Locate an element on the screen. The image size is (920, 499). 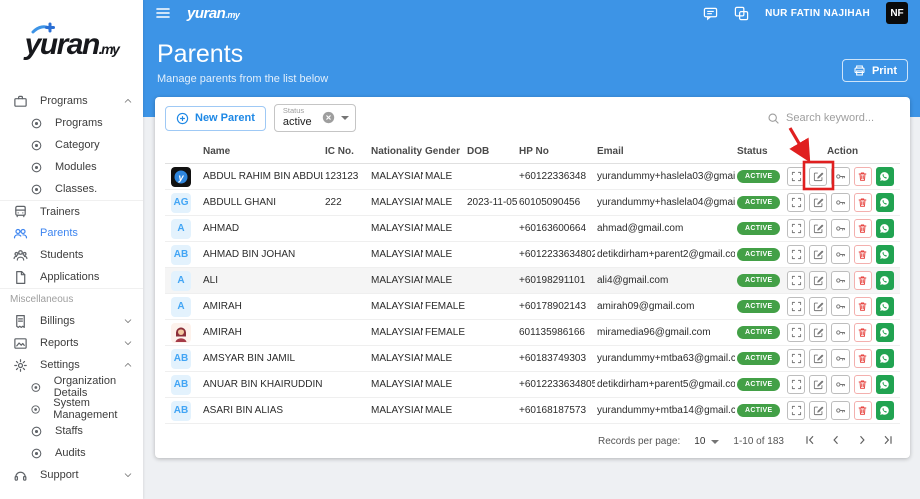
expand-icon is located at coordinates (796, 280).